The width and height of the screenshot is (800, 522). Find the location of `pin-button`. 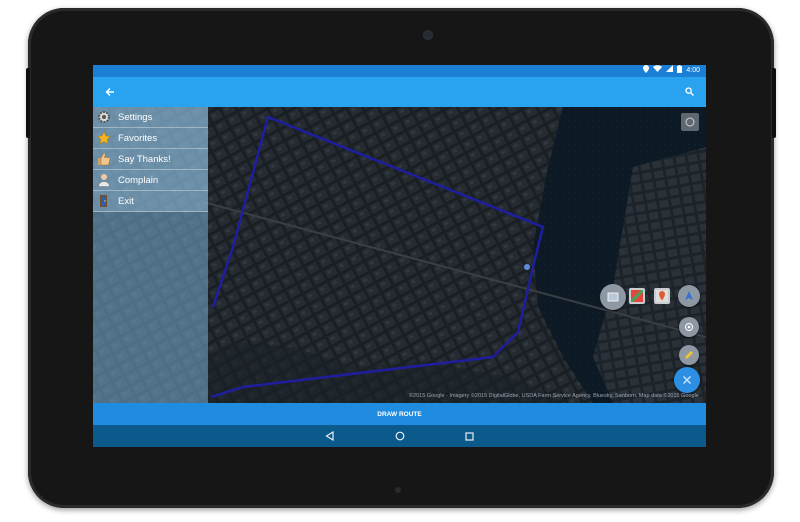

pin-button is located at coordinates (662, 296).